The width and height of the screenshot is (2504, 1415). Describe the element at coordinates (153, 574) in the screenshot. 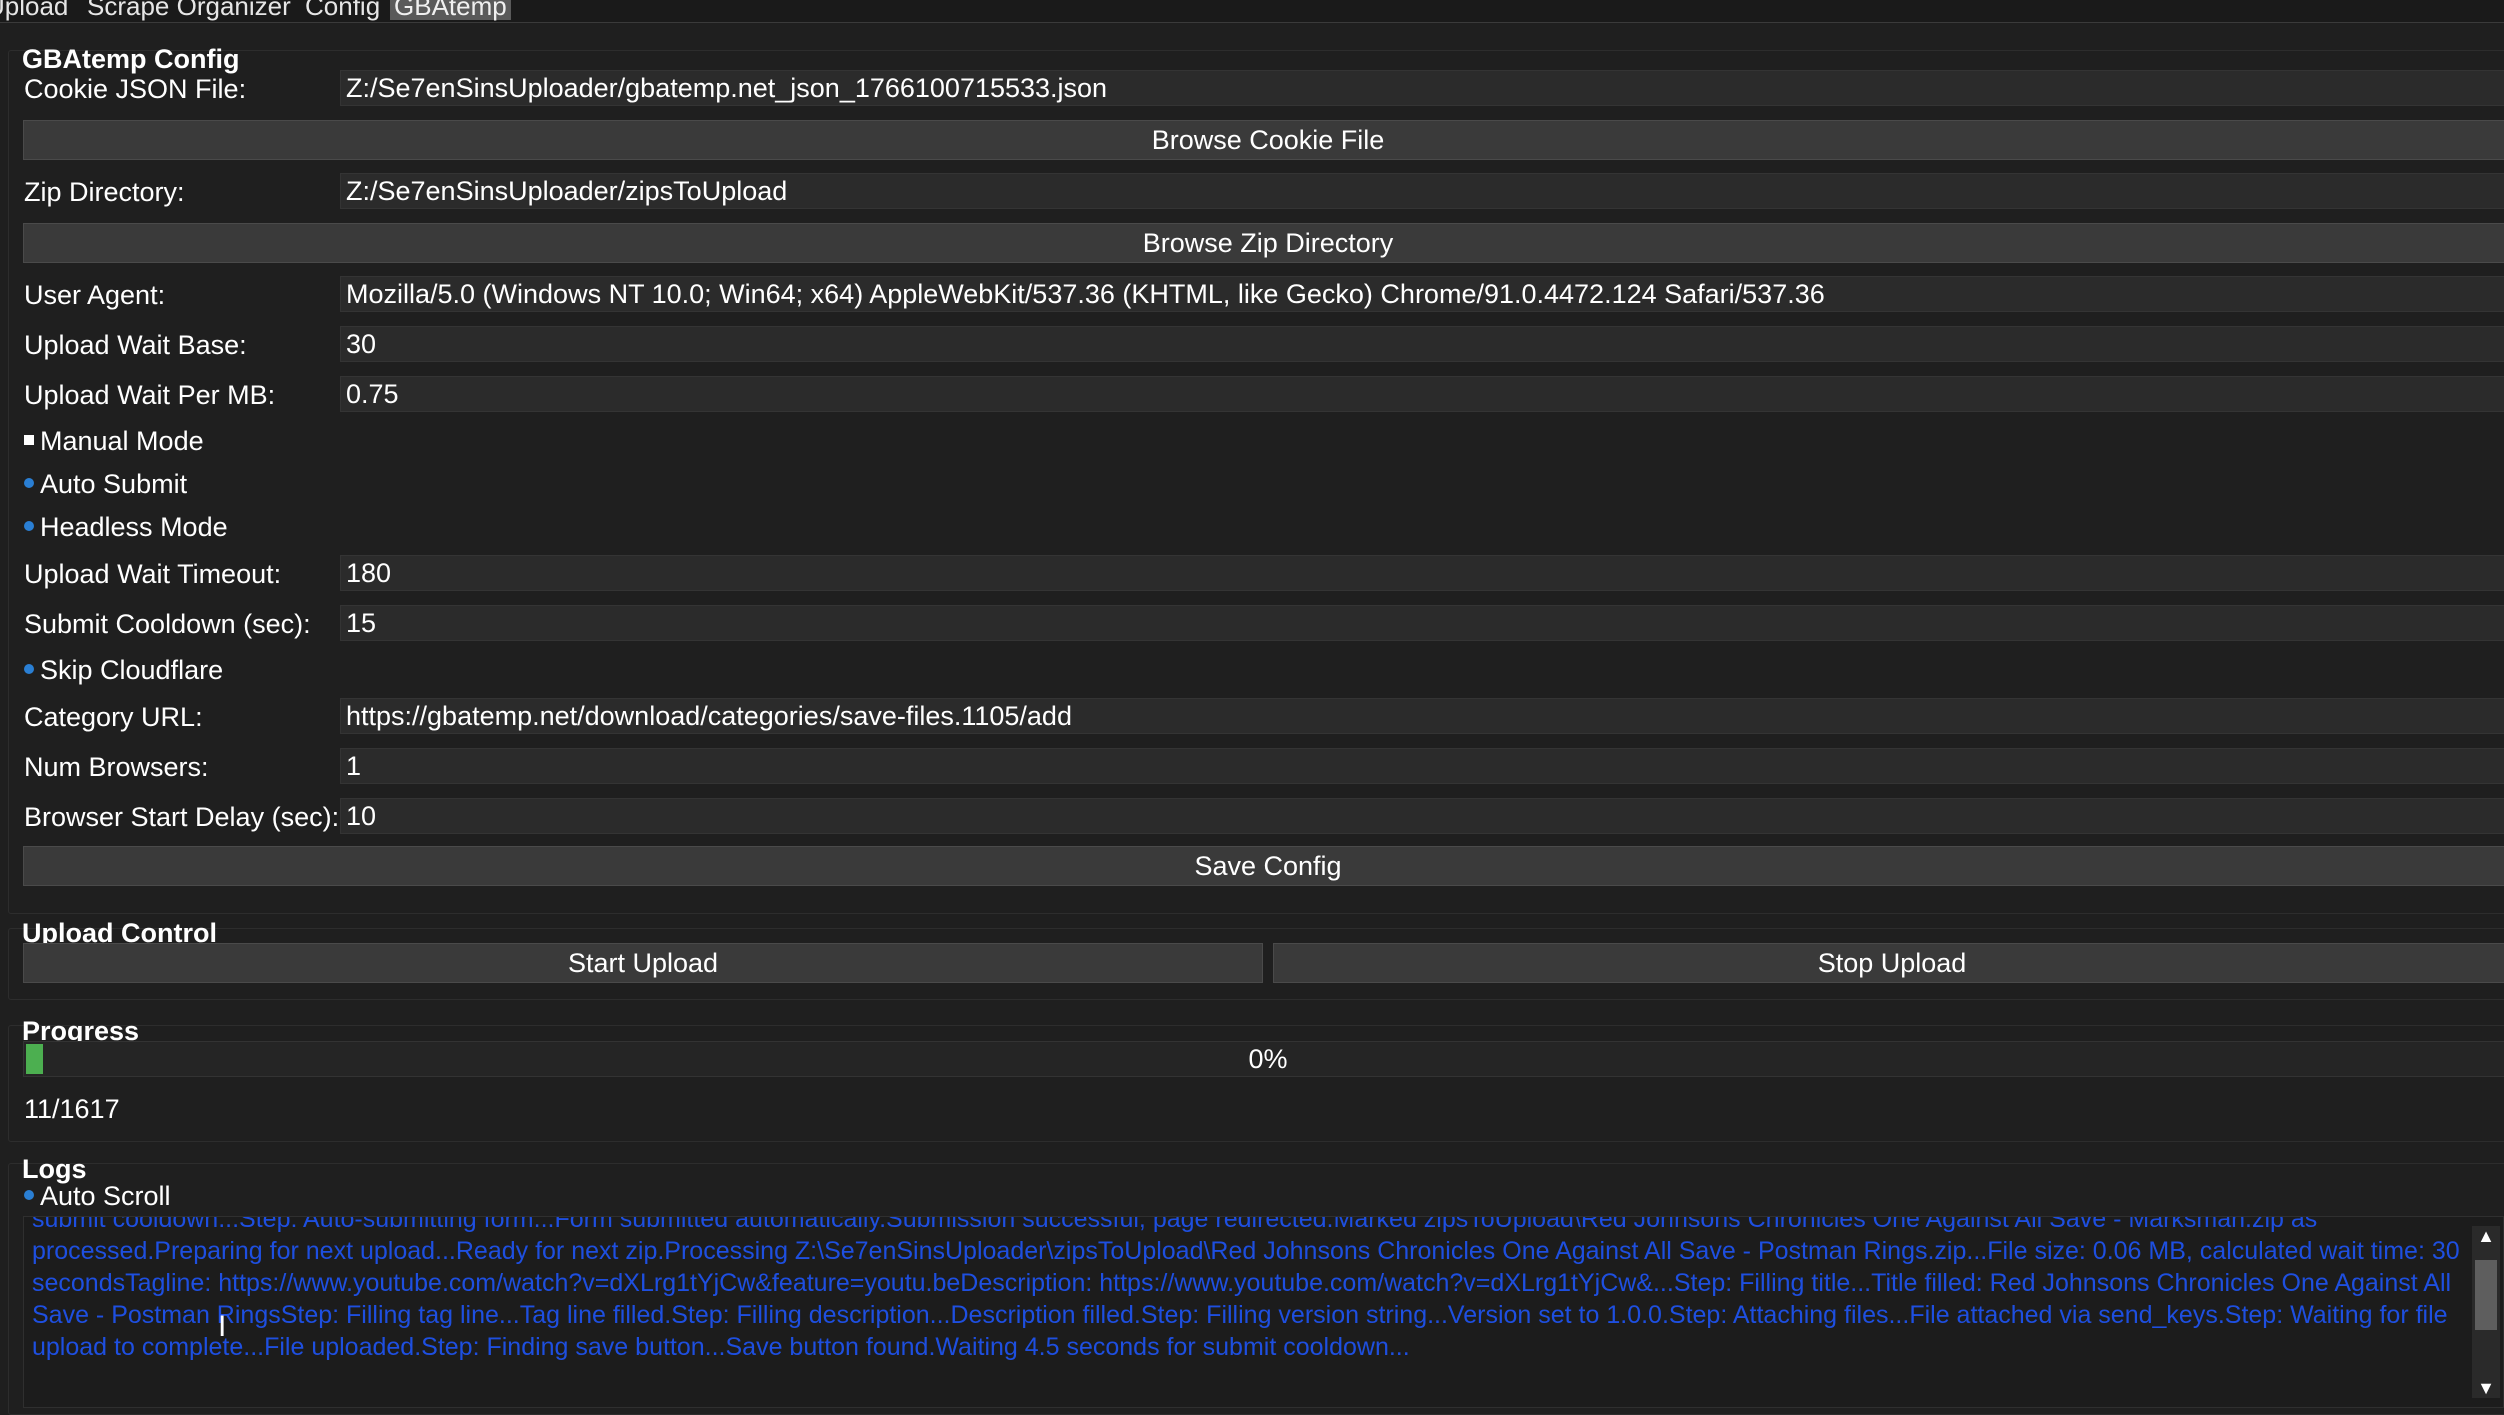

I see `timeout-label: Upload Wait Timeout:` at that location.